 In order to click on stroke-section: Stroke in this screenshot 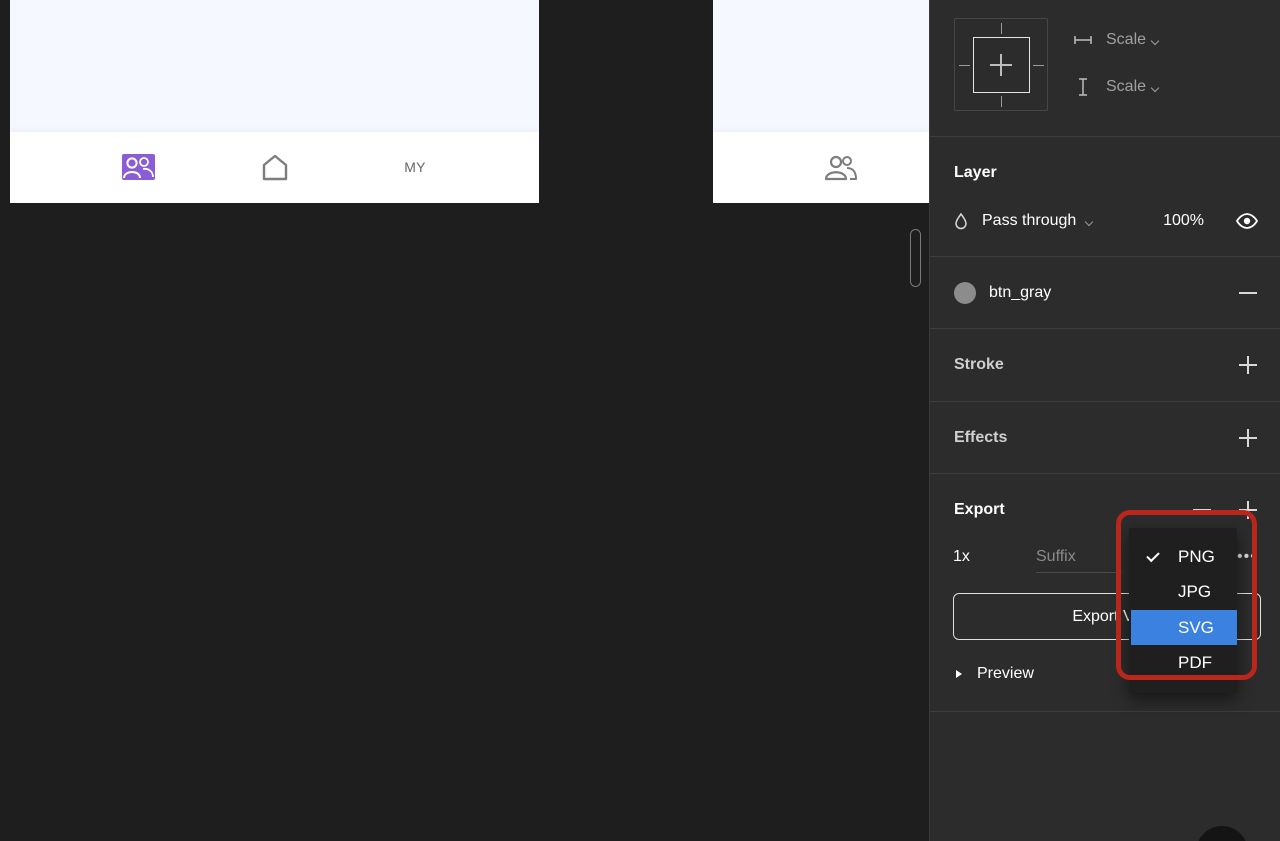, I will do `click(1105, 365)`.